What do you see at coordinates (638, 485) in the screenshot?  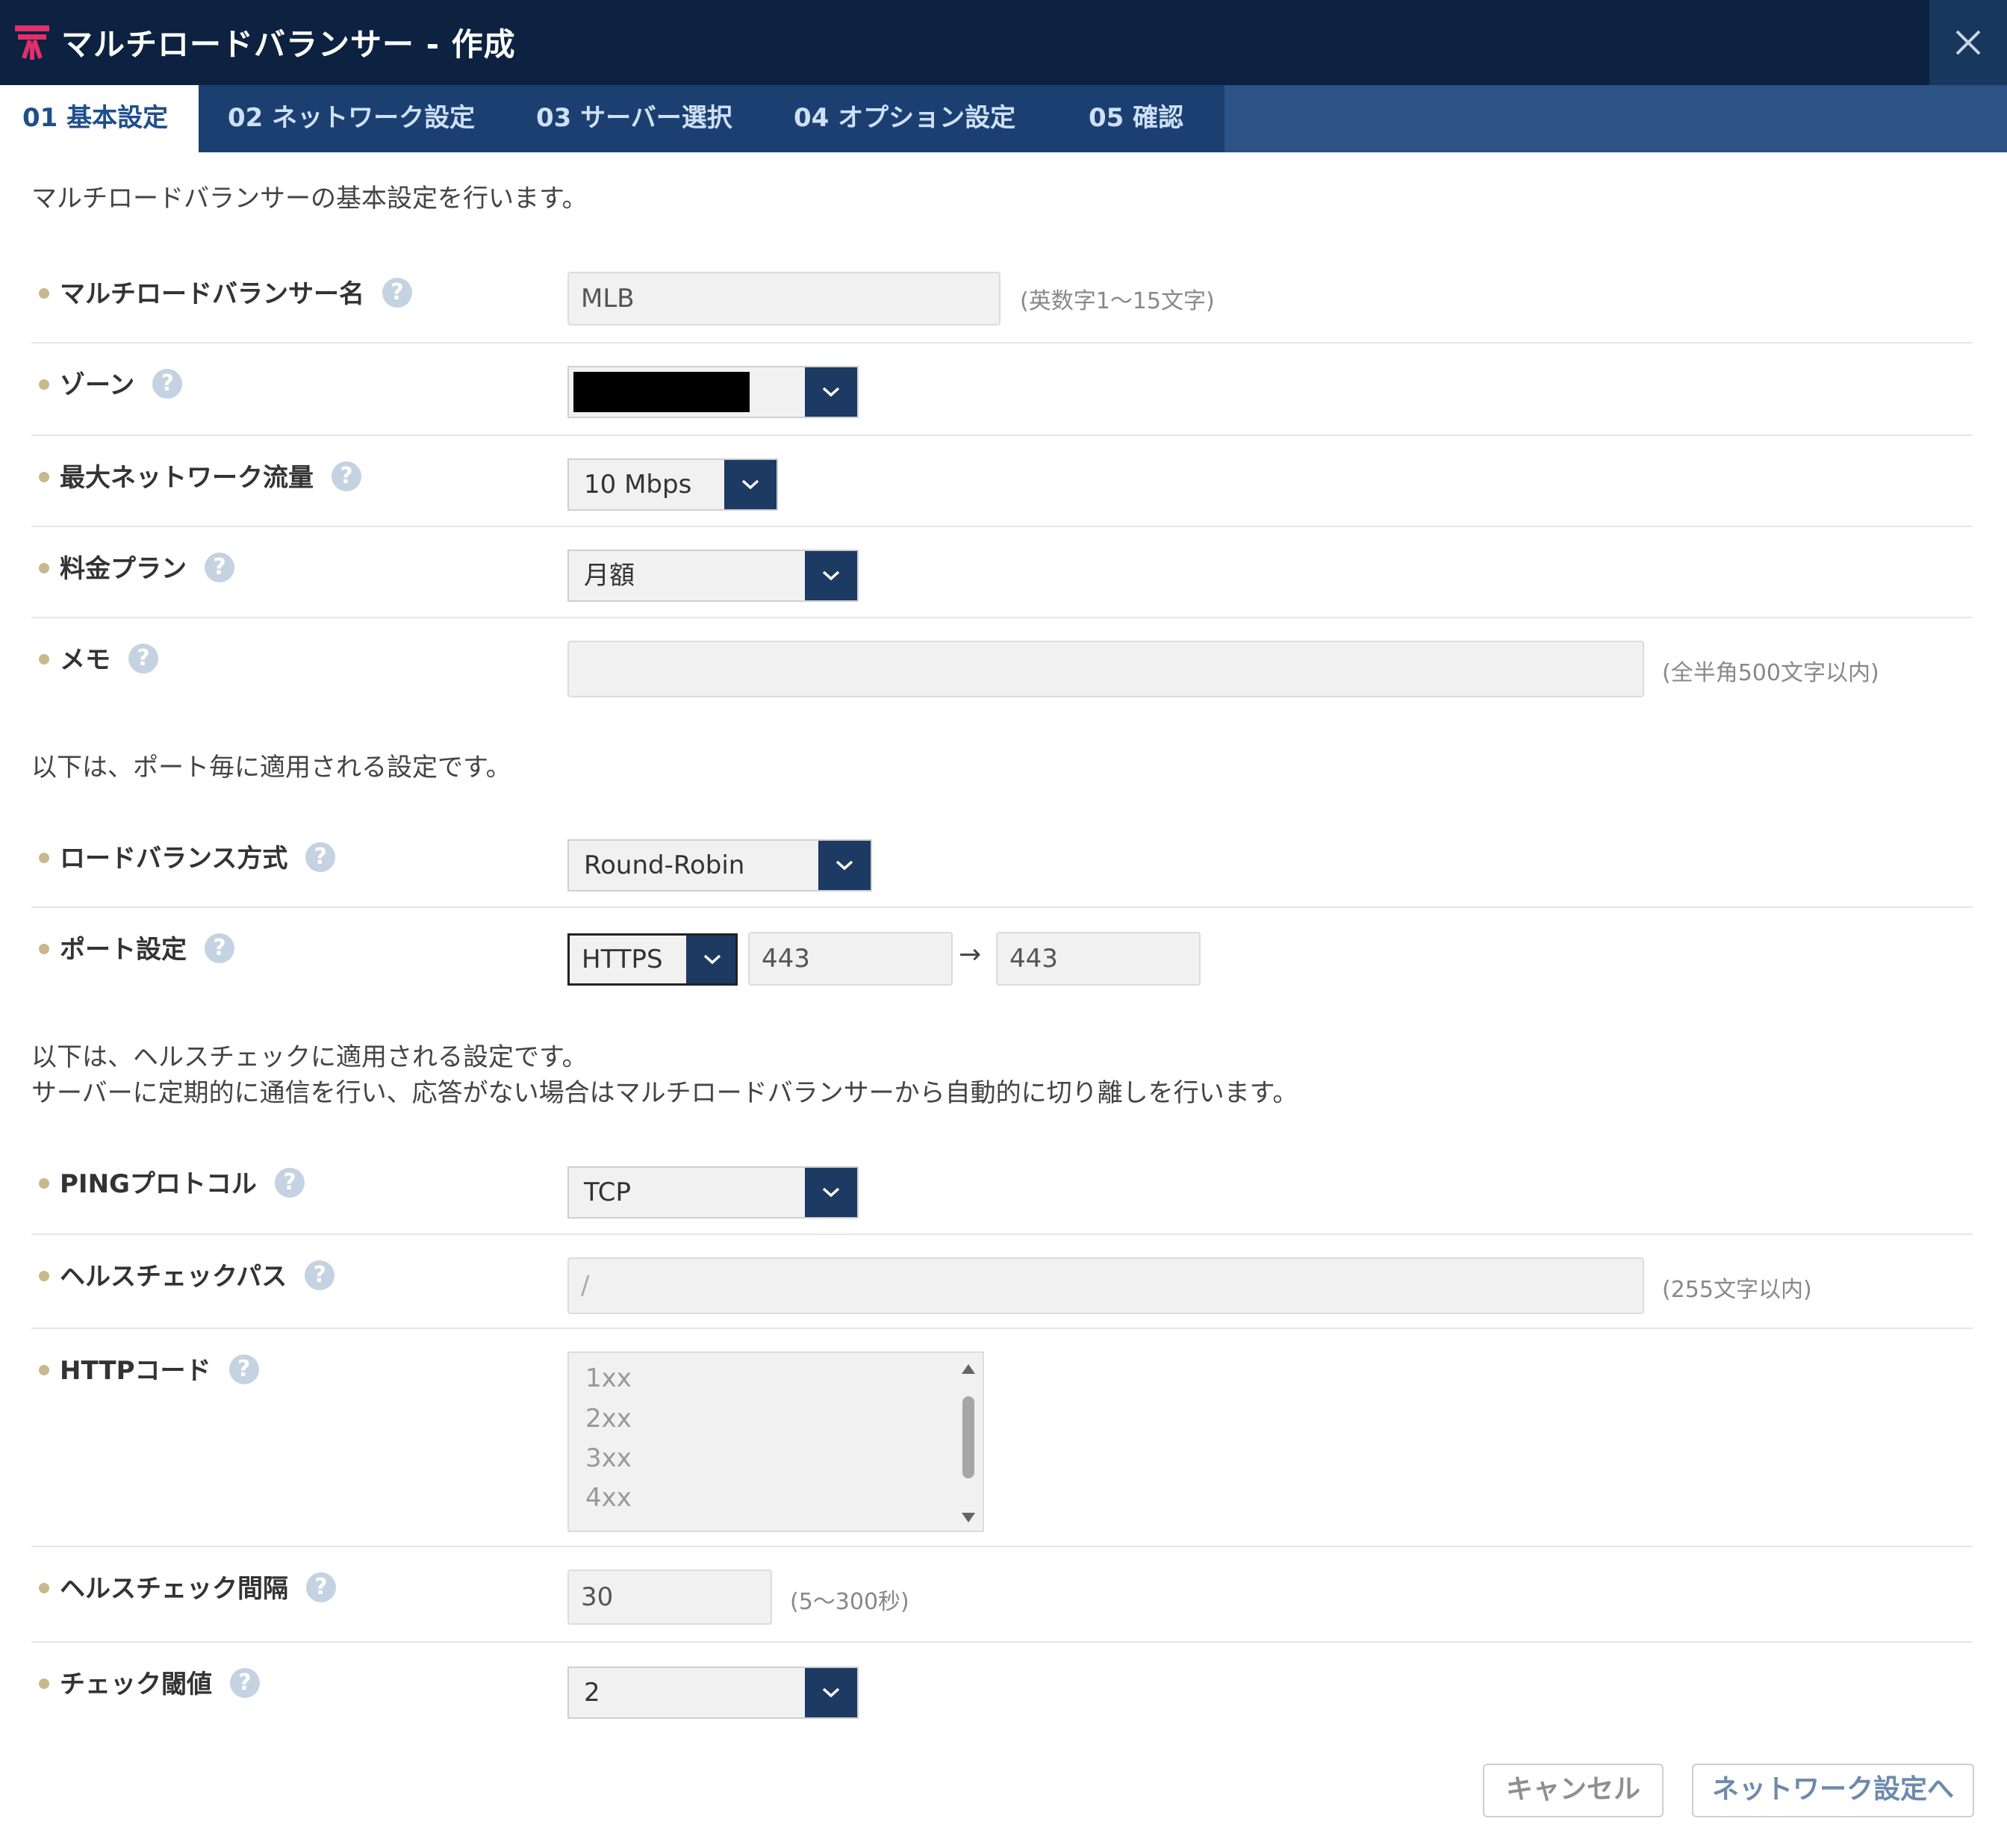 I see `bandwidth-value: 10 Mbps` at bounding box center [638, 485].